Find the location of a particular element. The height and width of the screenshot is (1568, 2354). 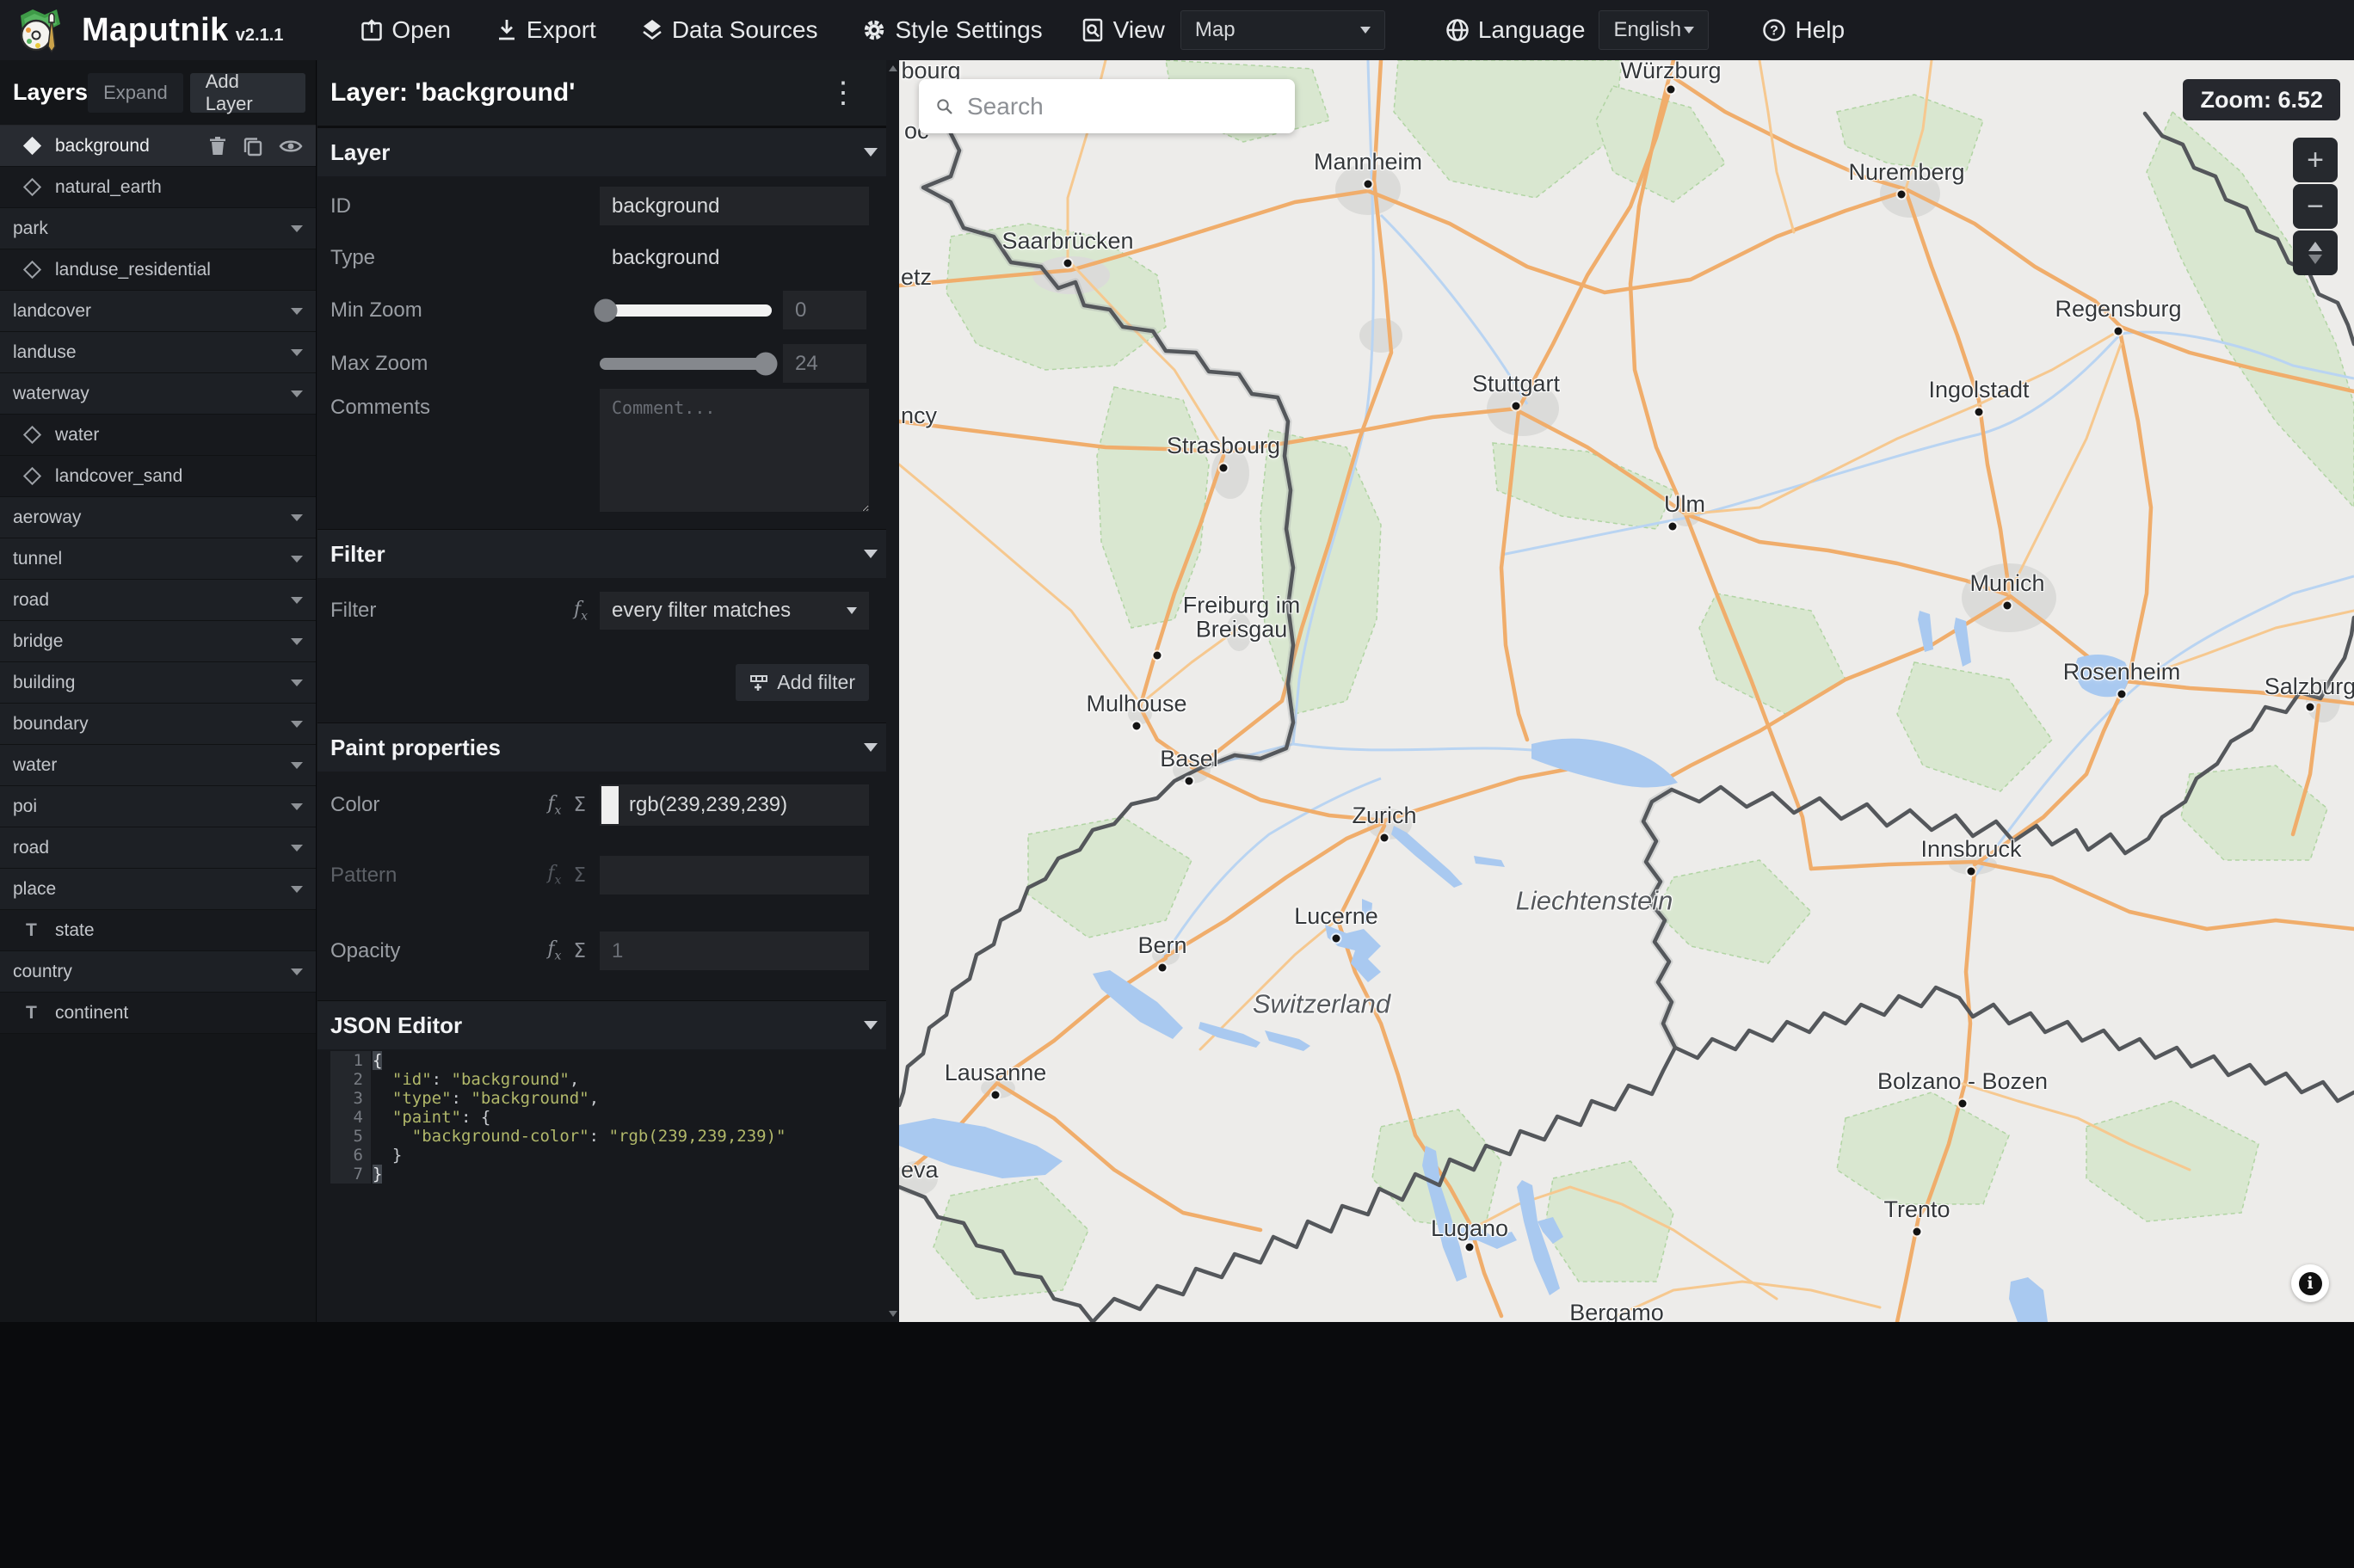

comments-textarea is located at coordinates (735, 451).